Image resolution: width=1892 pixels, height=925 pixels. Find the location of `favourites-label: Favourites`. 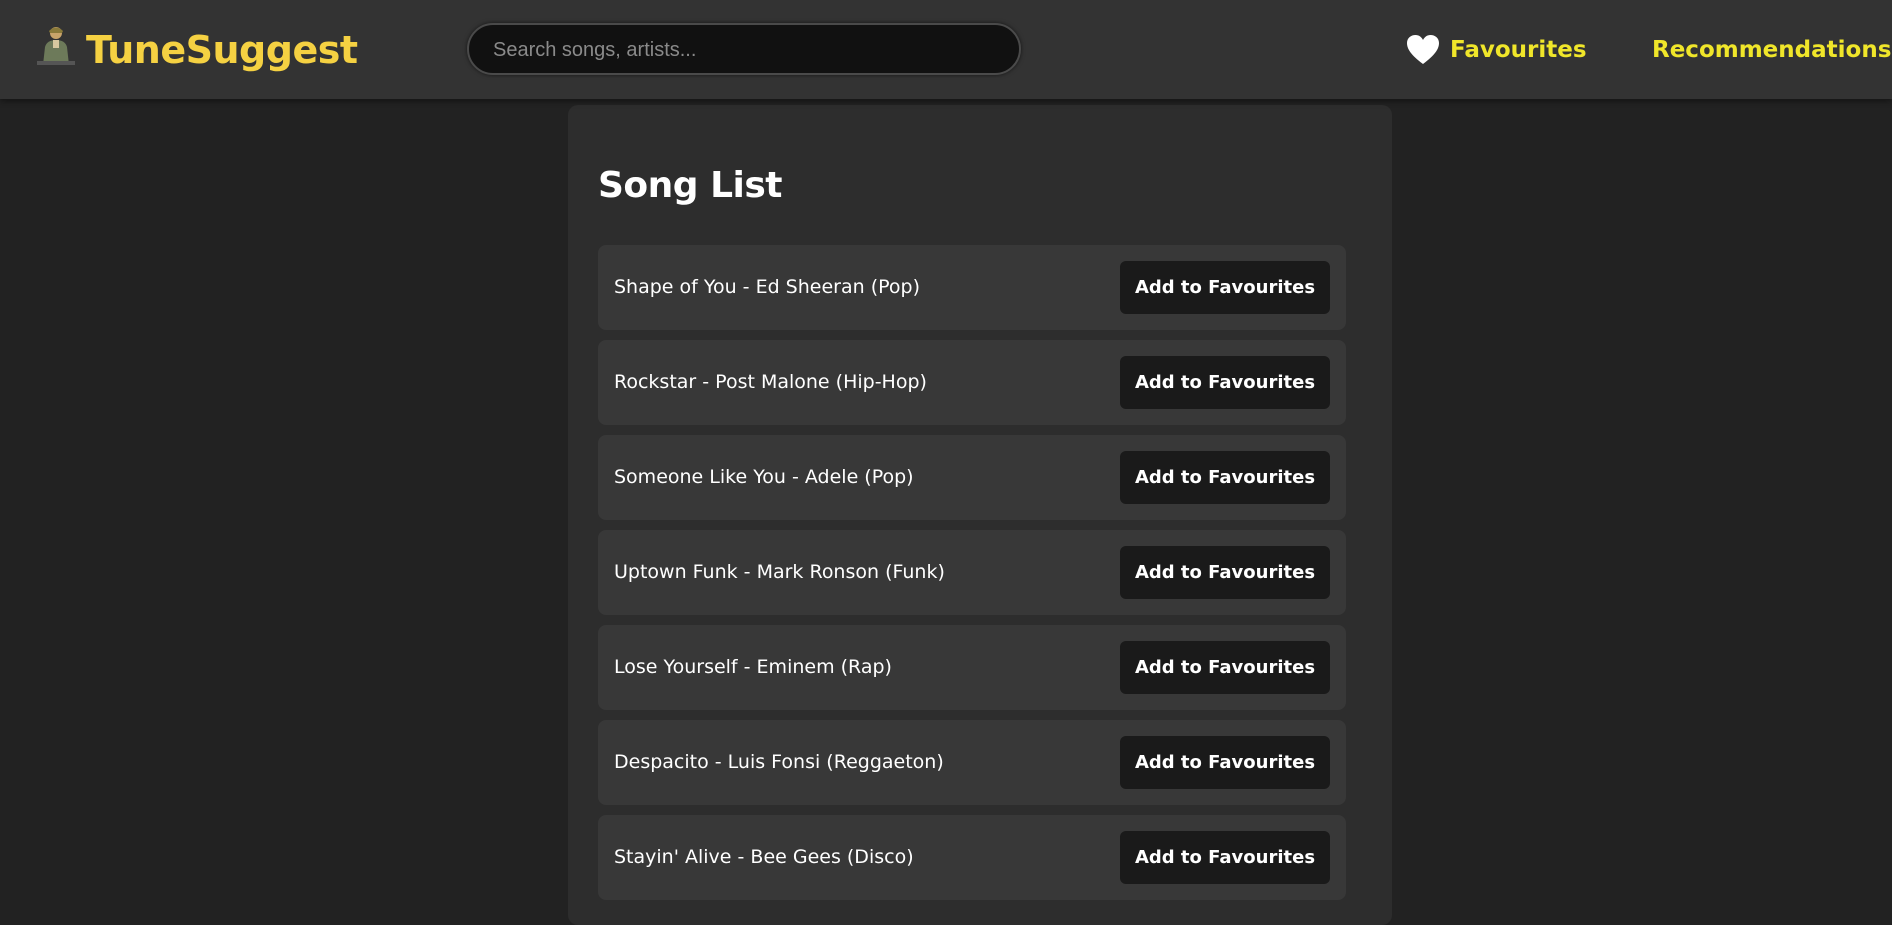

favourites-label: Favourites is located at coordinates (1518, 50).